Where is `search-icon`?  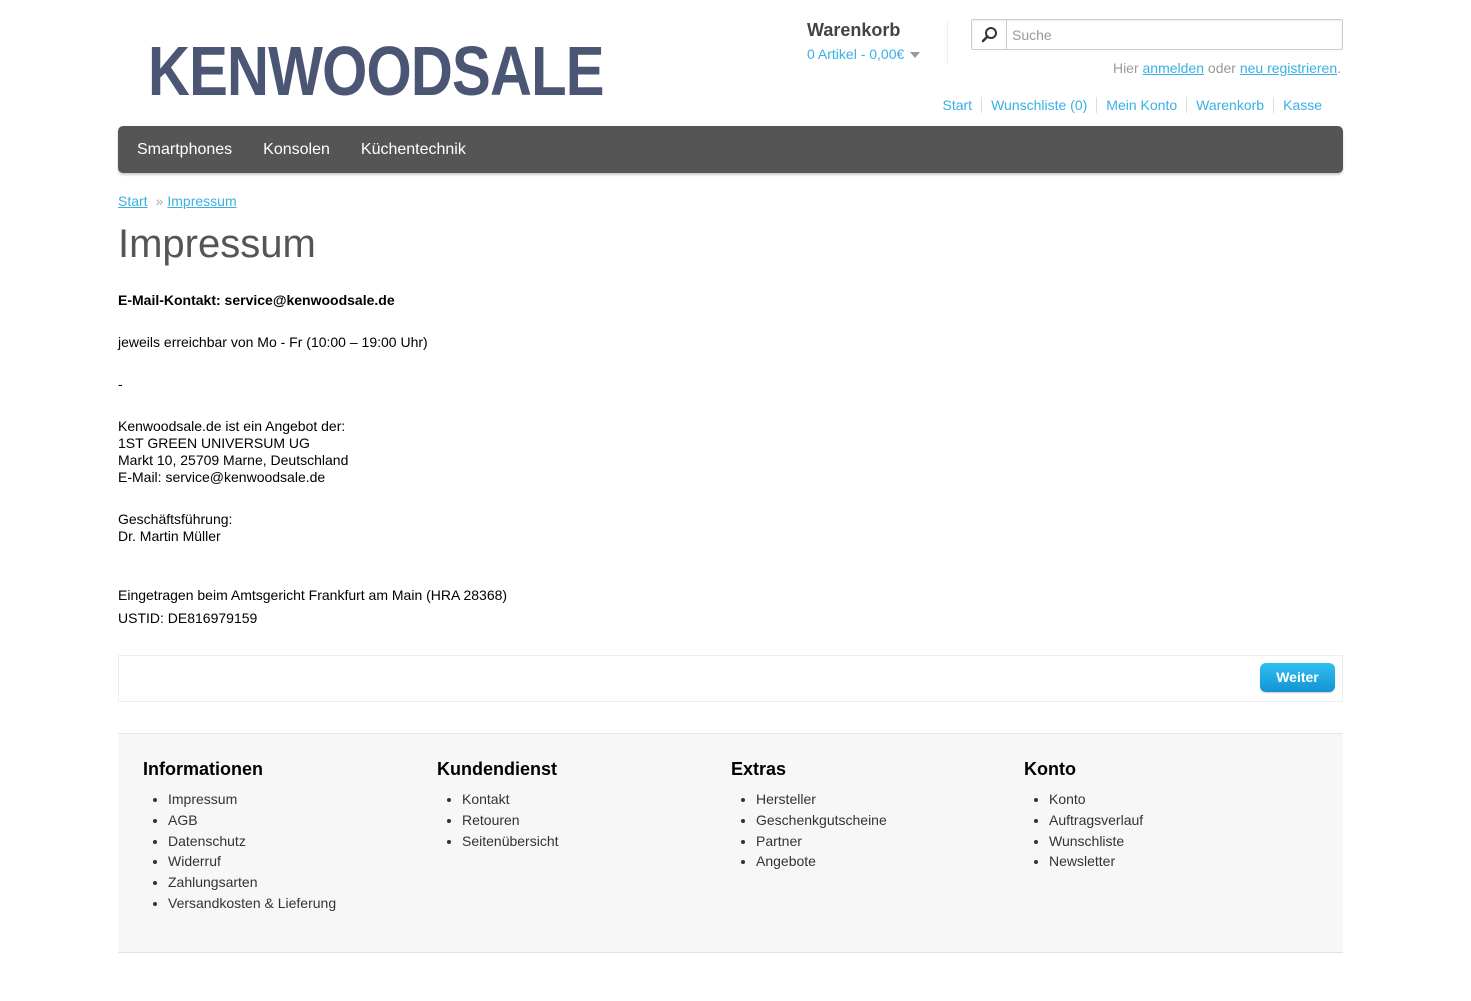
search-icon is located at coordinates (989, 35).